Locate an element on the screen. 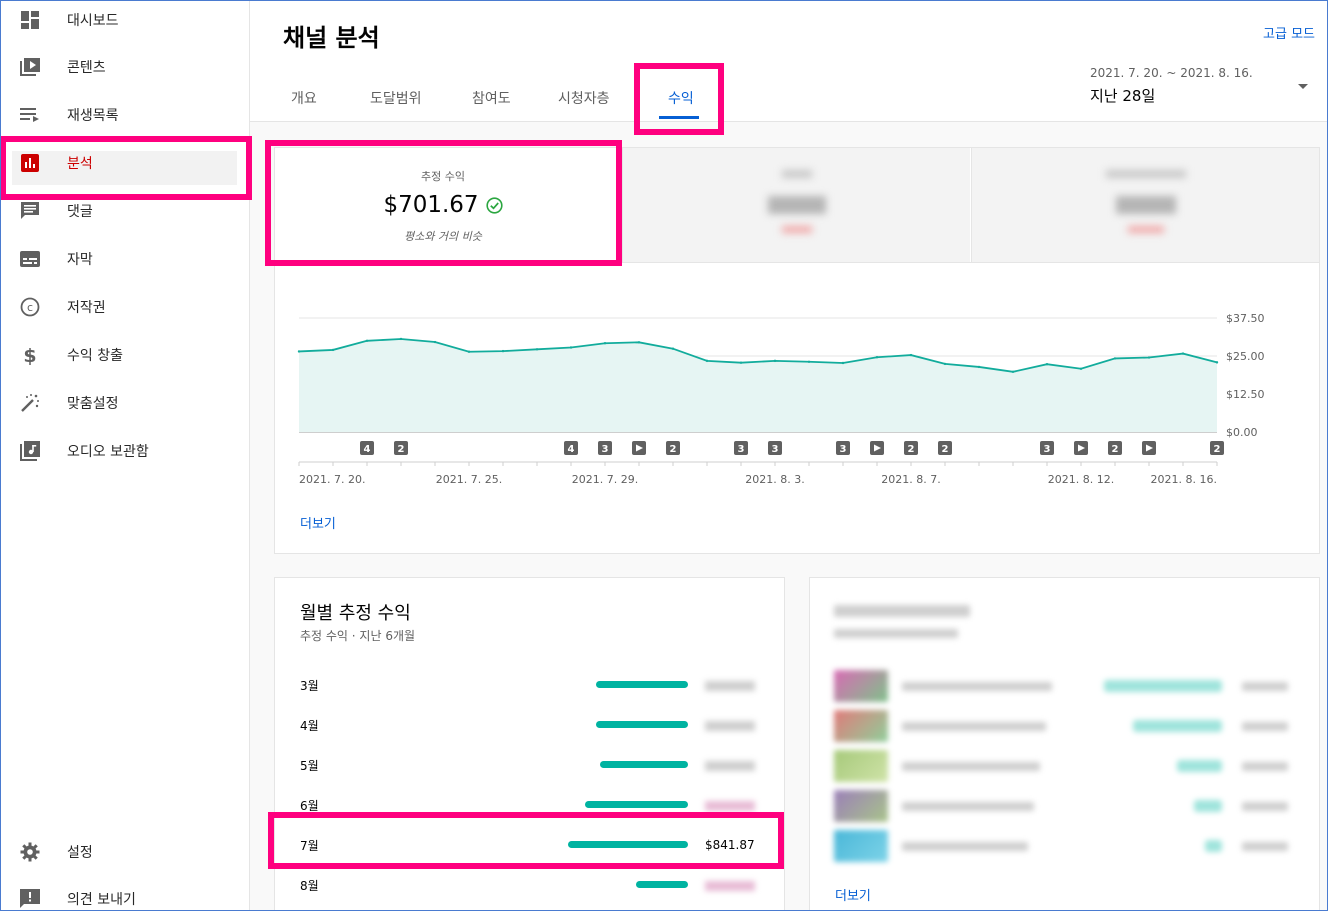 The height and width of the screenshot is (911, 1328). tab-audience: 시청자층 is located at coordinates (584, 98).